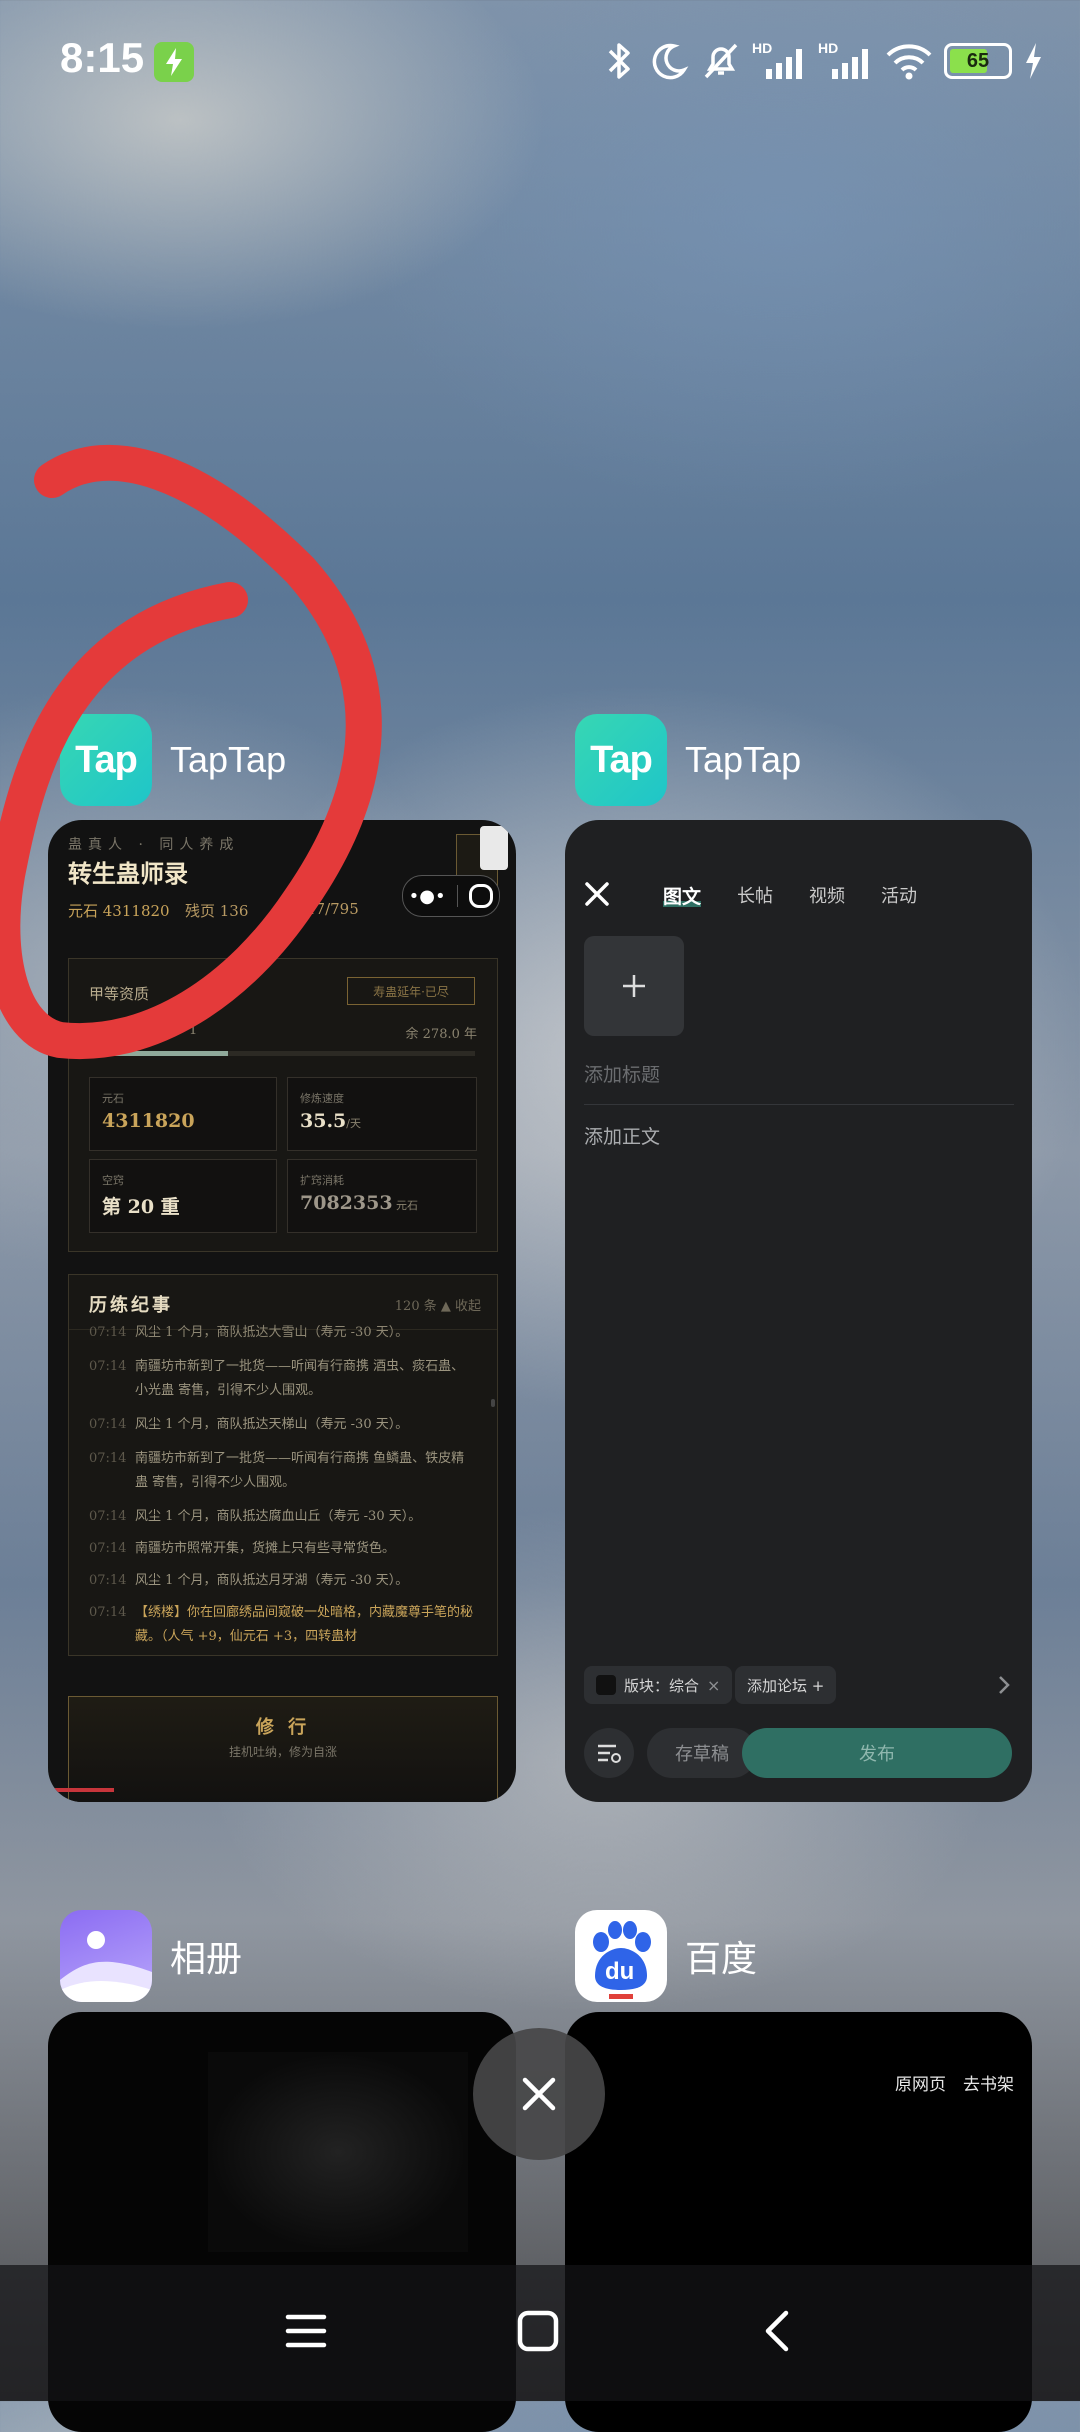 The image size is (1080, 2432). Describe the element at coordinates (620, 1971) in the screenshot. I see `baidu-logo-text: du` at that location.